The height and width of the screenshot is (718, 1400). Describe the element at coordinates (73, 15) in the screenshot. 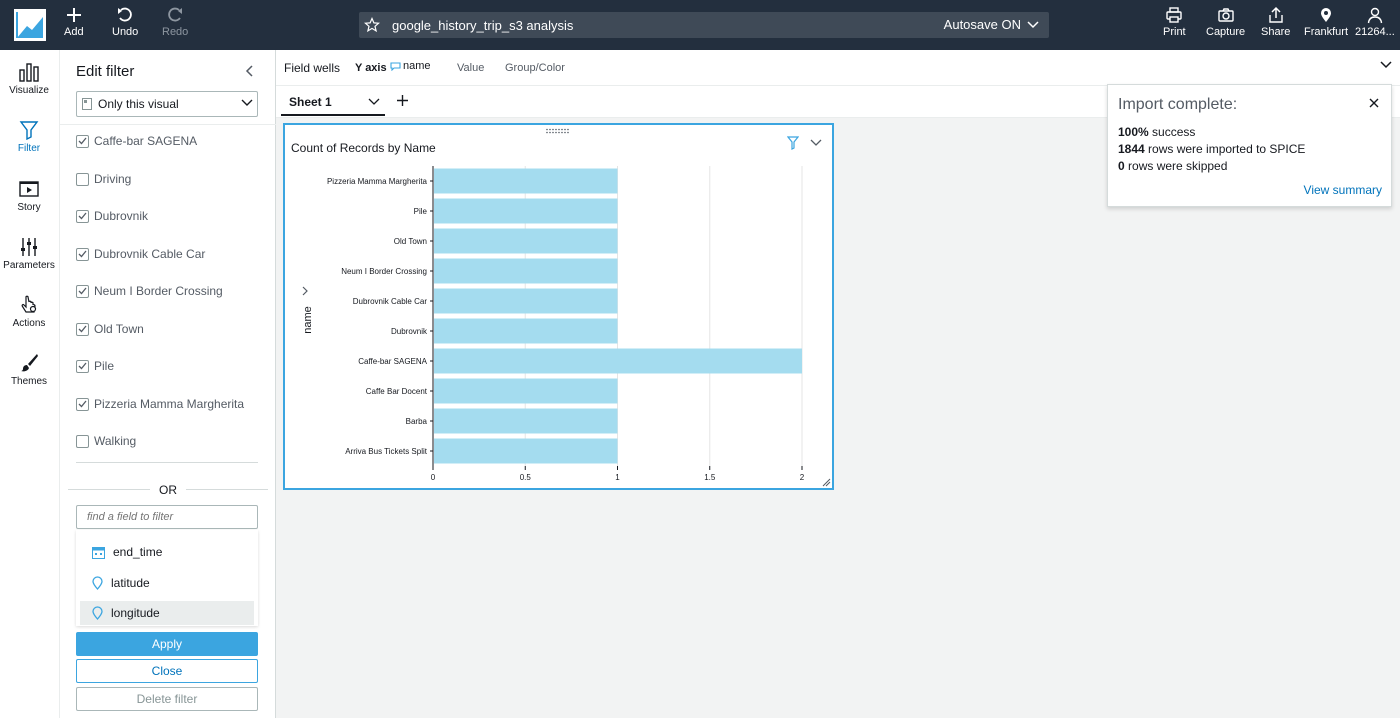

I see `plus-icon` at that location.